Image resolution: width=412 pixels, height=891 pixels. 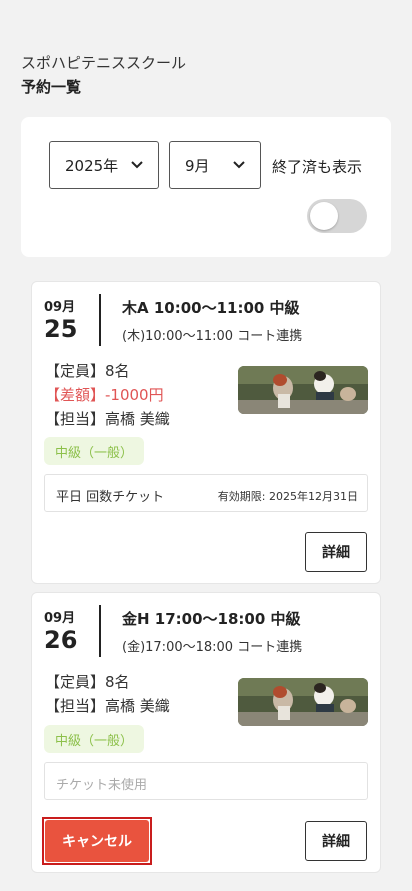 I want to click on month-select-value: 9月, so click(x=197, y=165).